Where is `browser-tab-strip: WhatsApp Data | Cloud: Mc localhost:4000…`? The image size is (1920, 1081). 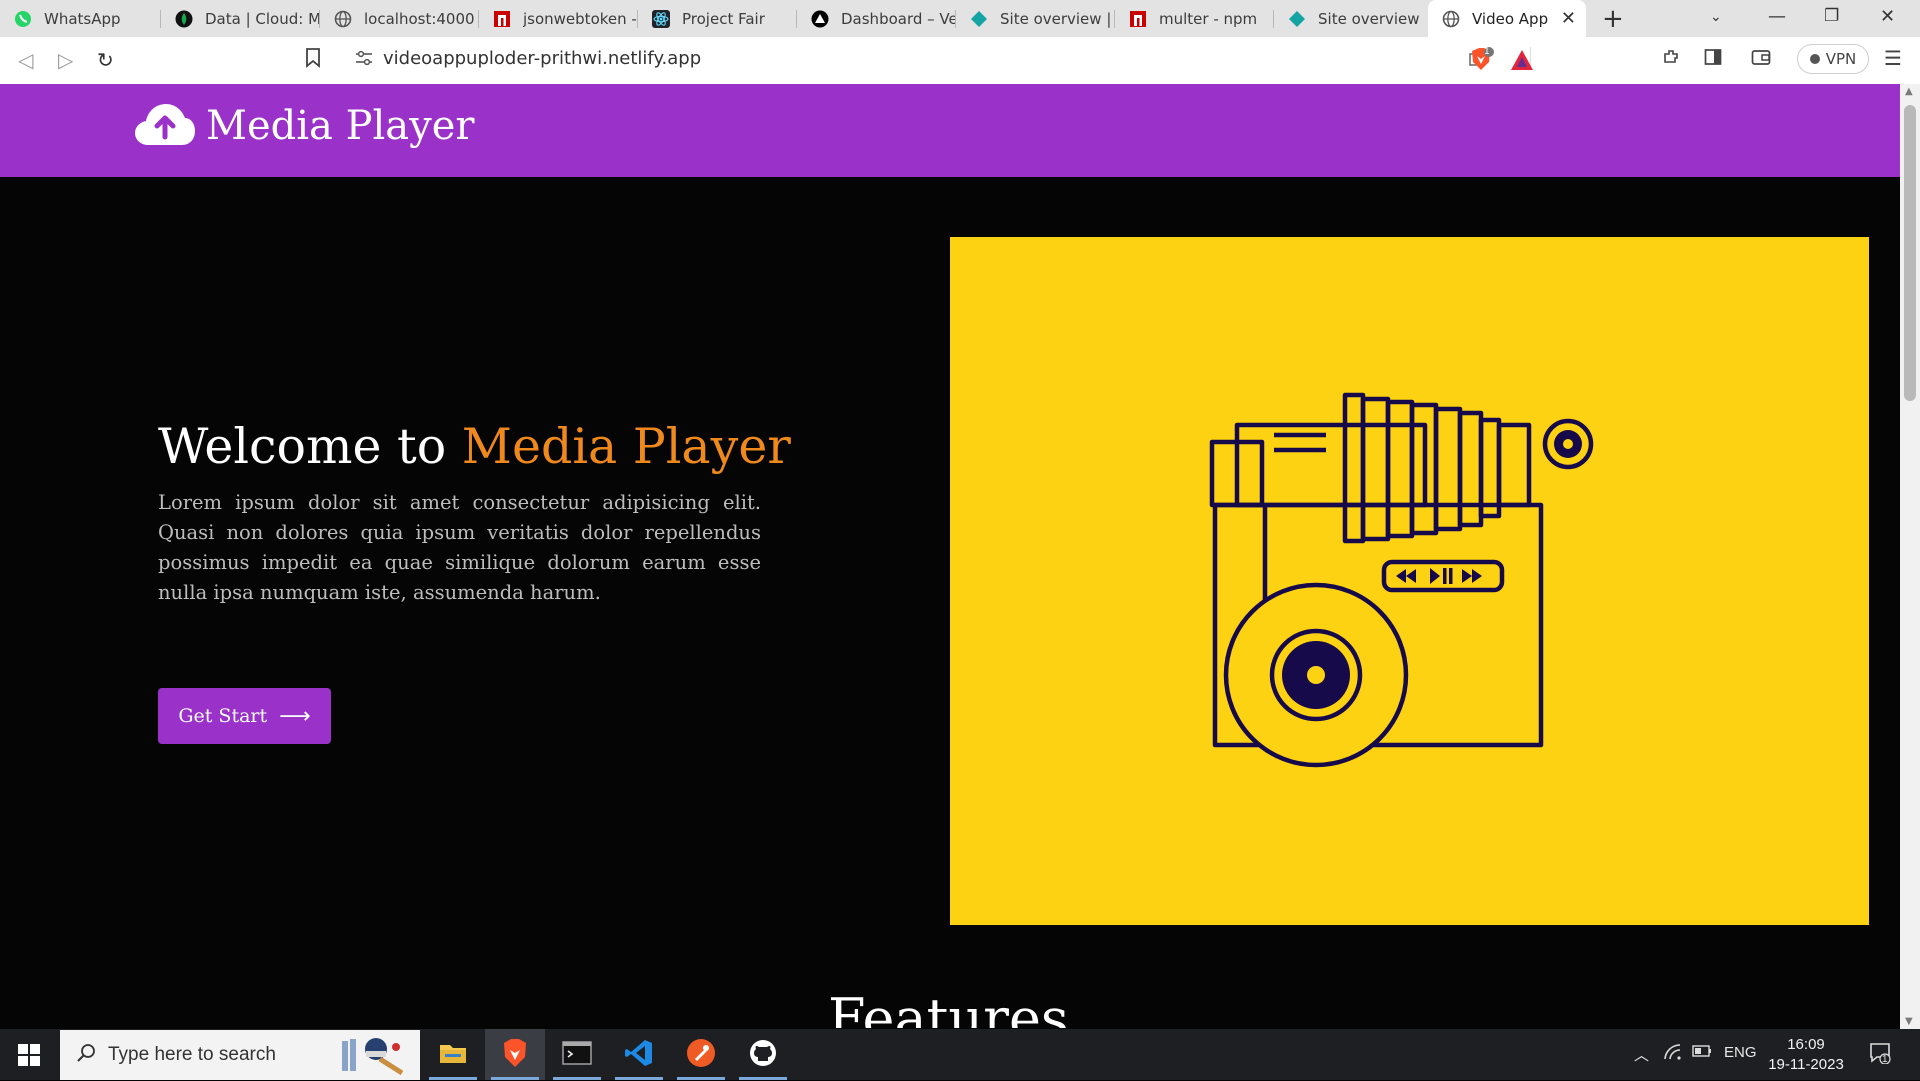
browser-tab-strip: WhatsApp Data | Cloud: Mc localhost:4000… is located at coordinates (960, 18).